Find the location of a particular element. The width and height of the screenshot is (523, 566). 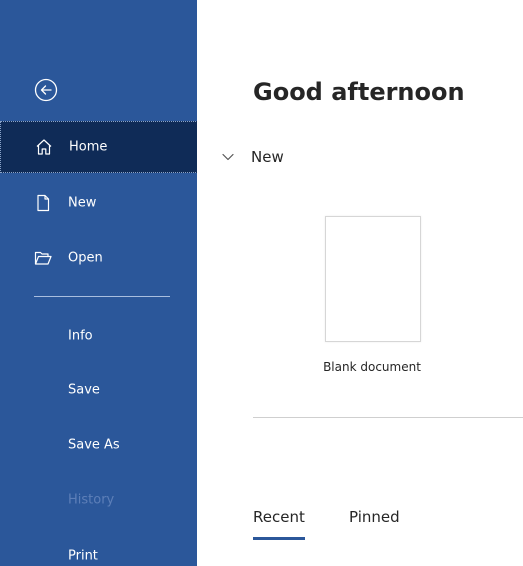

sidebar-item-label: Open is located at coordinates (85, 258).